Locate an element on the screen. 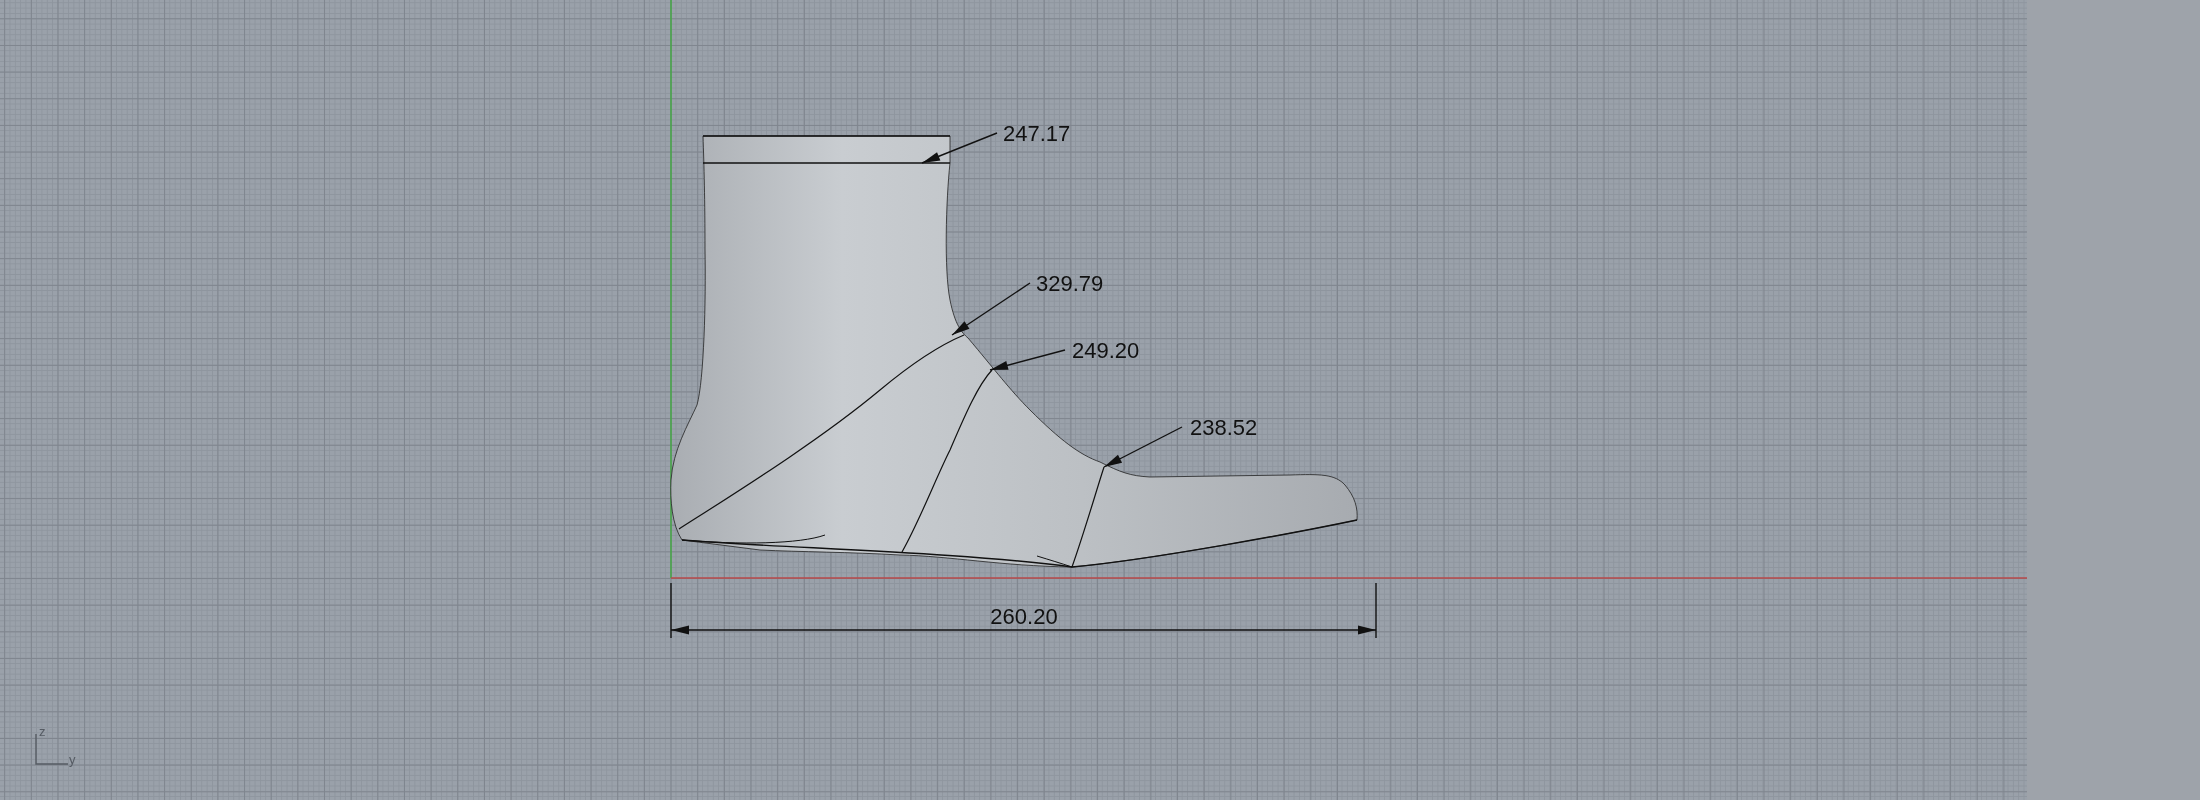  dimension-label: 247.17 is located at coordinates (1037, 133).